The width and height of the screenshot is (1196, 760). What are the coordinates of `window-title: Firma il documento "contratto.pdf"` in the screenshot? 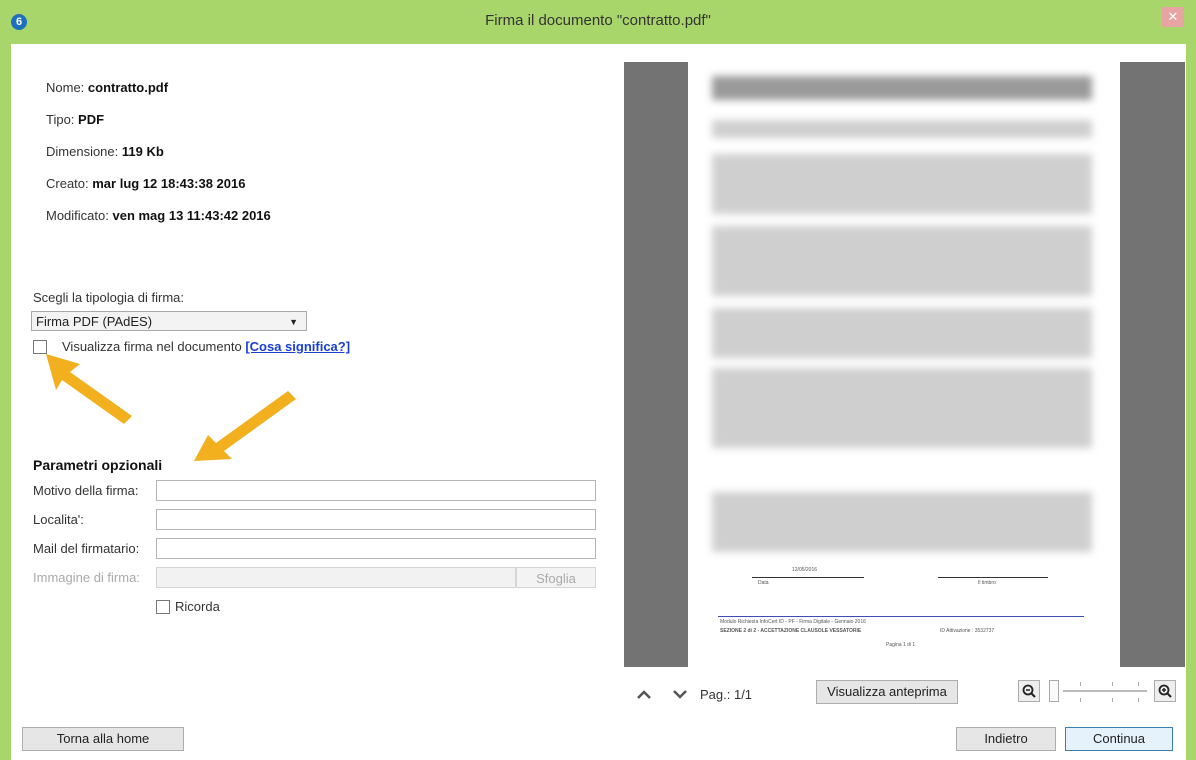 It's located at (598, 20).